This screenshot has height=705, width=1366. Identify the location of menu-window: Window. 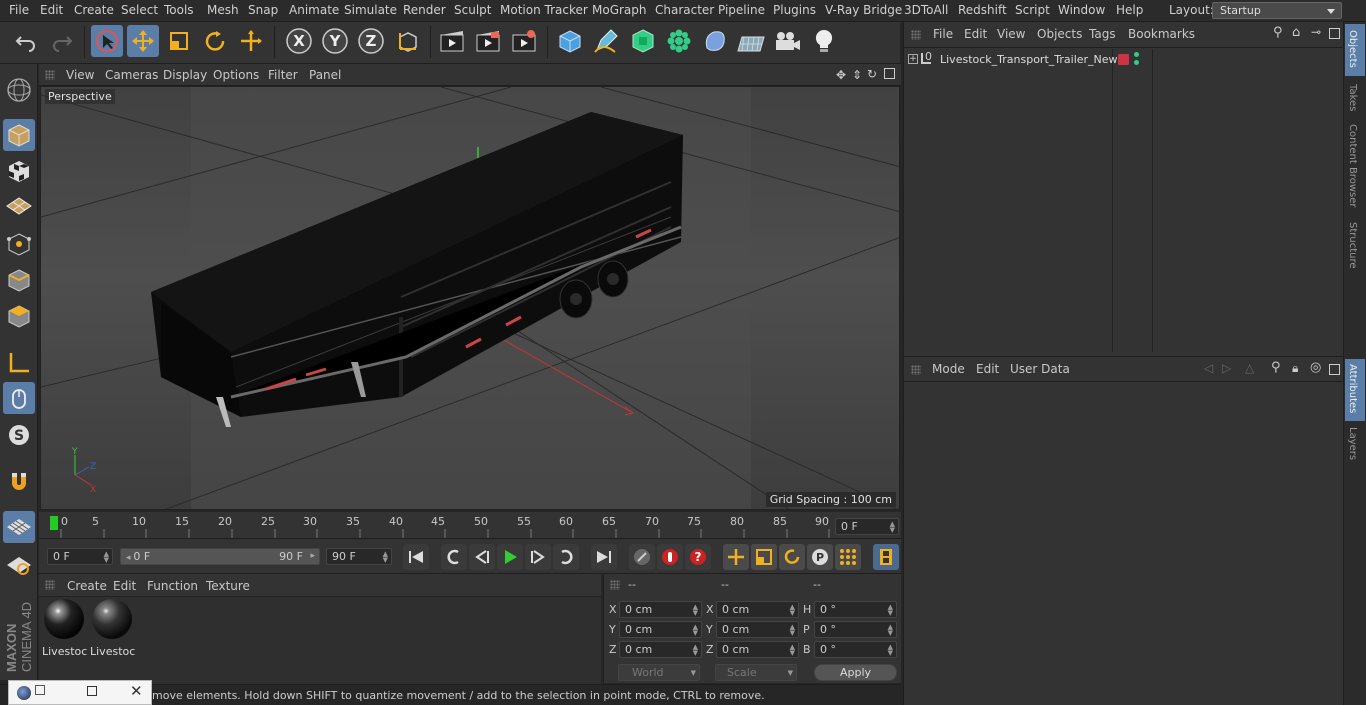
(1081, 10).